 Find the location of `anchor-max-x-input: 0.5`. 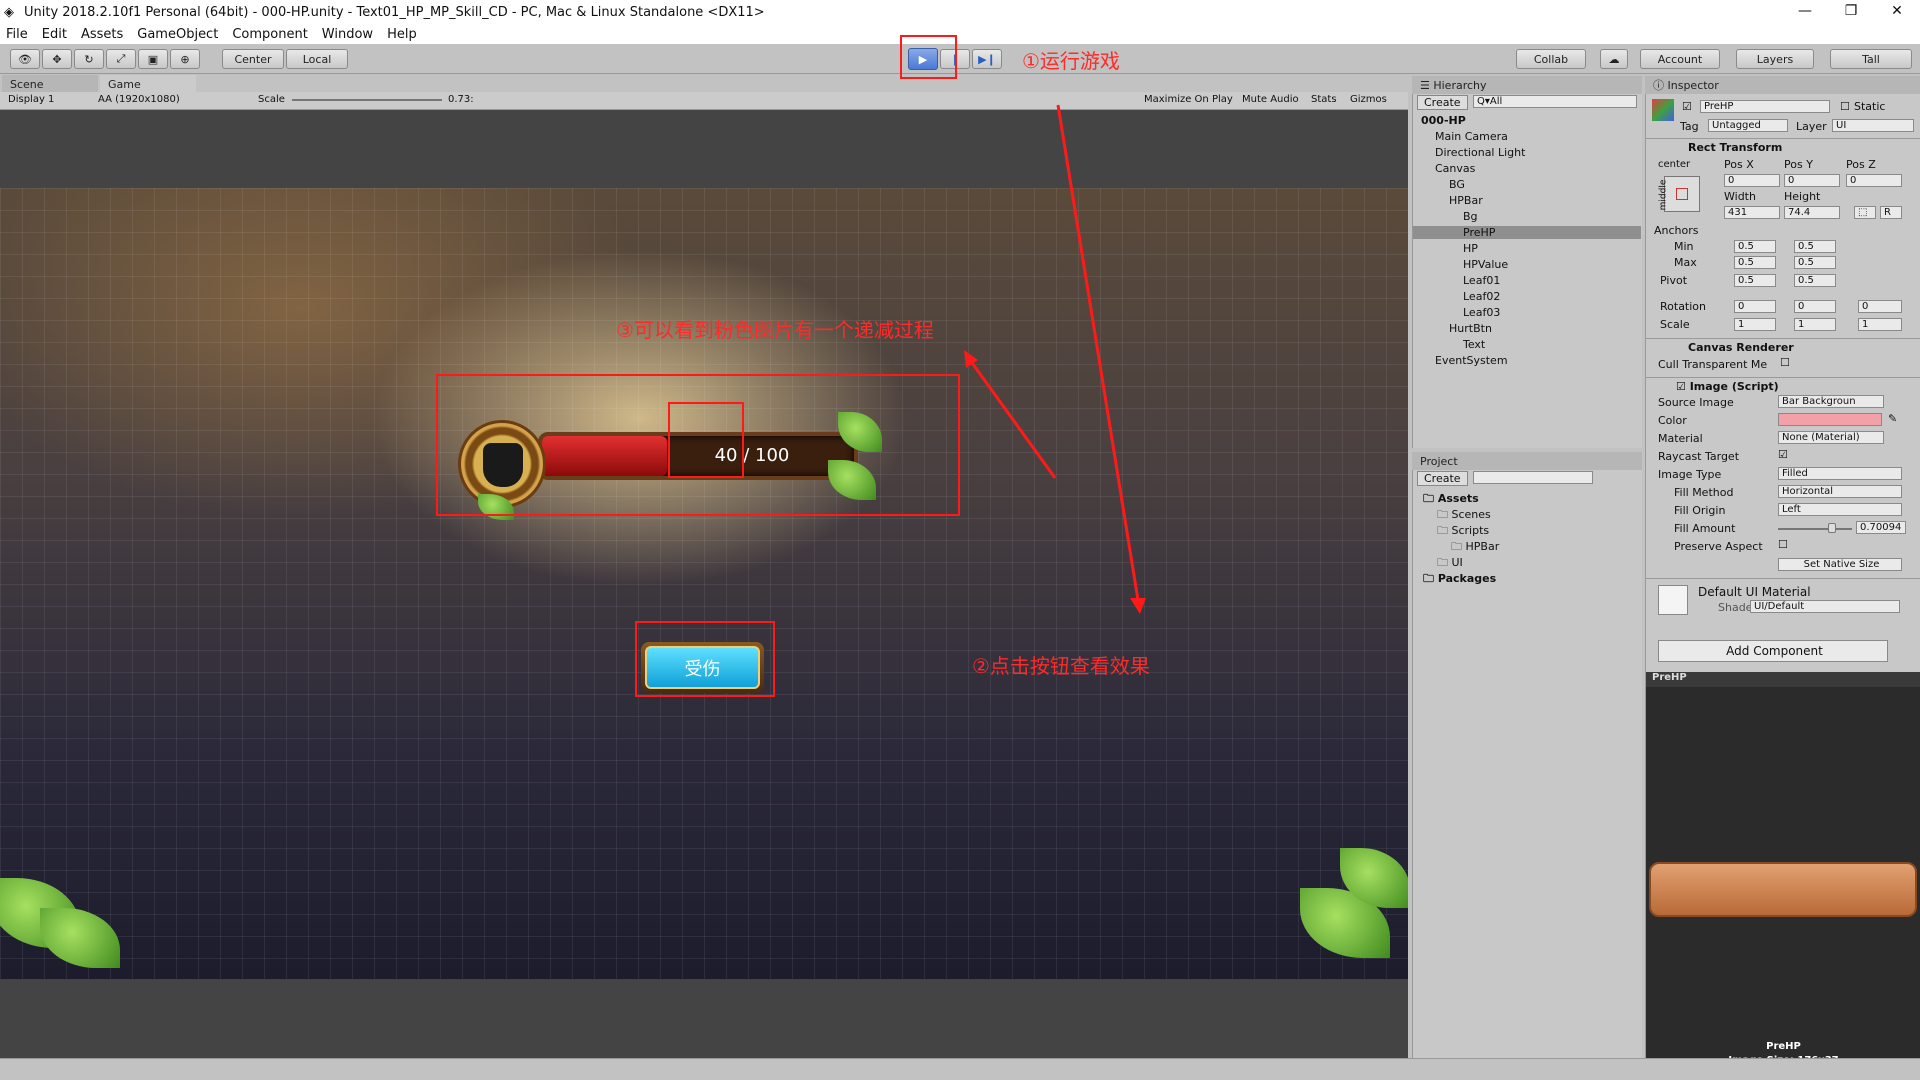

anchor-max-x-input: 0.5 is located at coordinates (1755, 262).